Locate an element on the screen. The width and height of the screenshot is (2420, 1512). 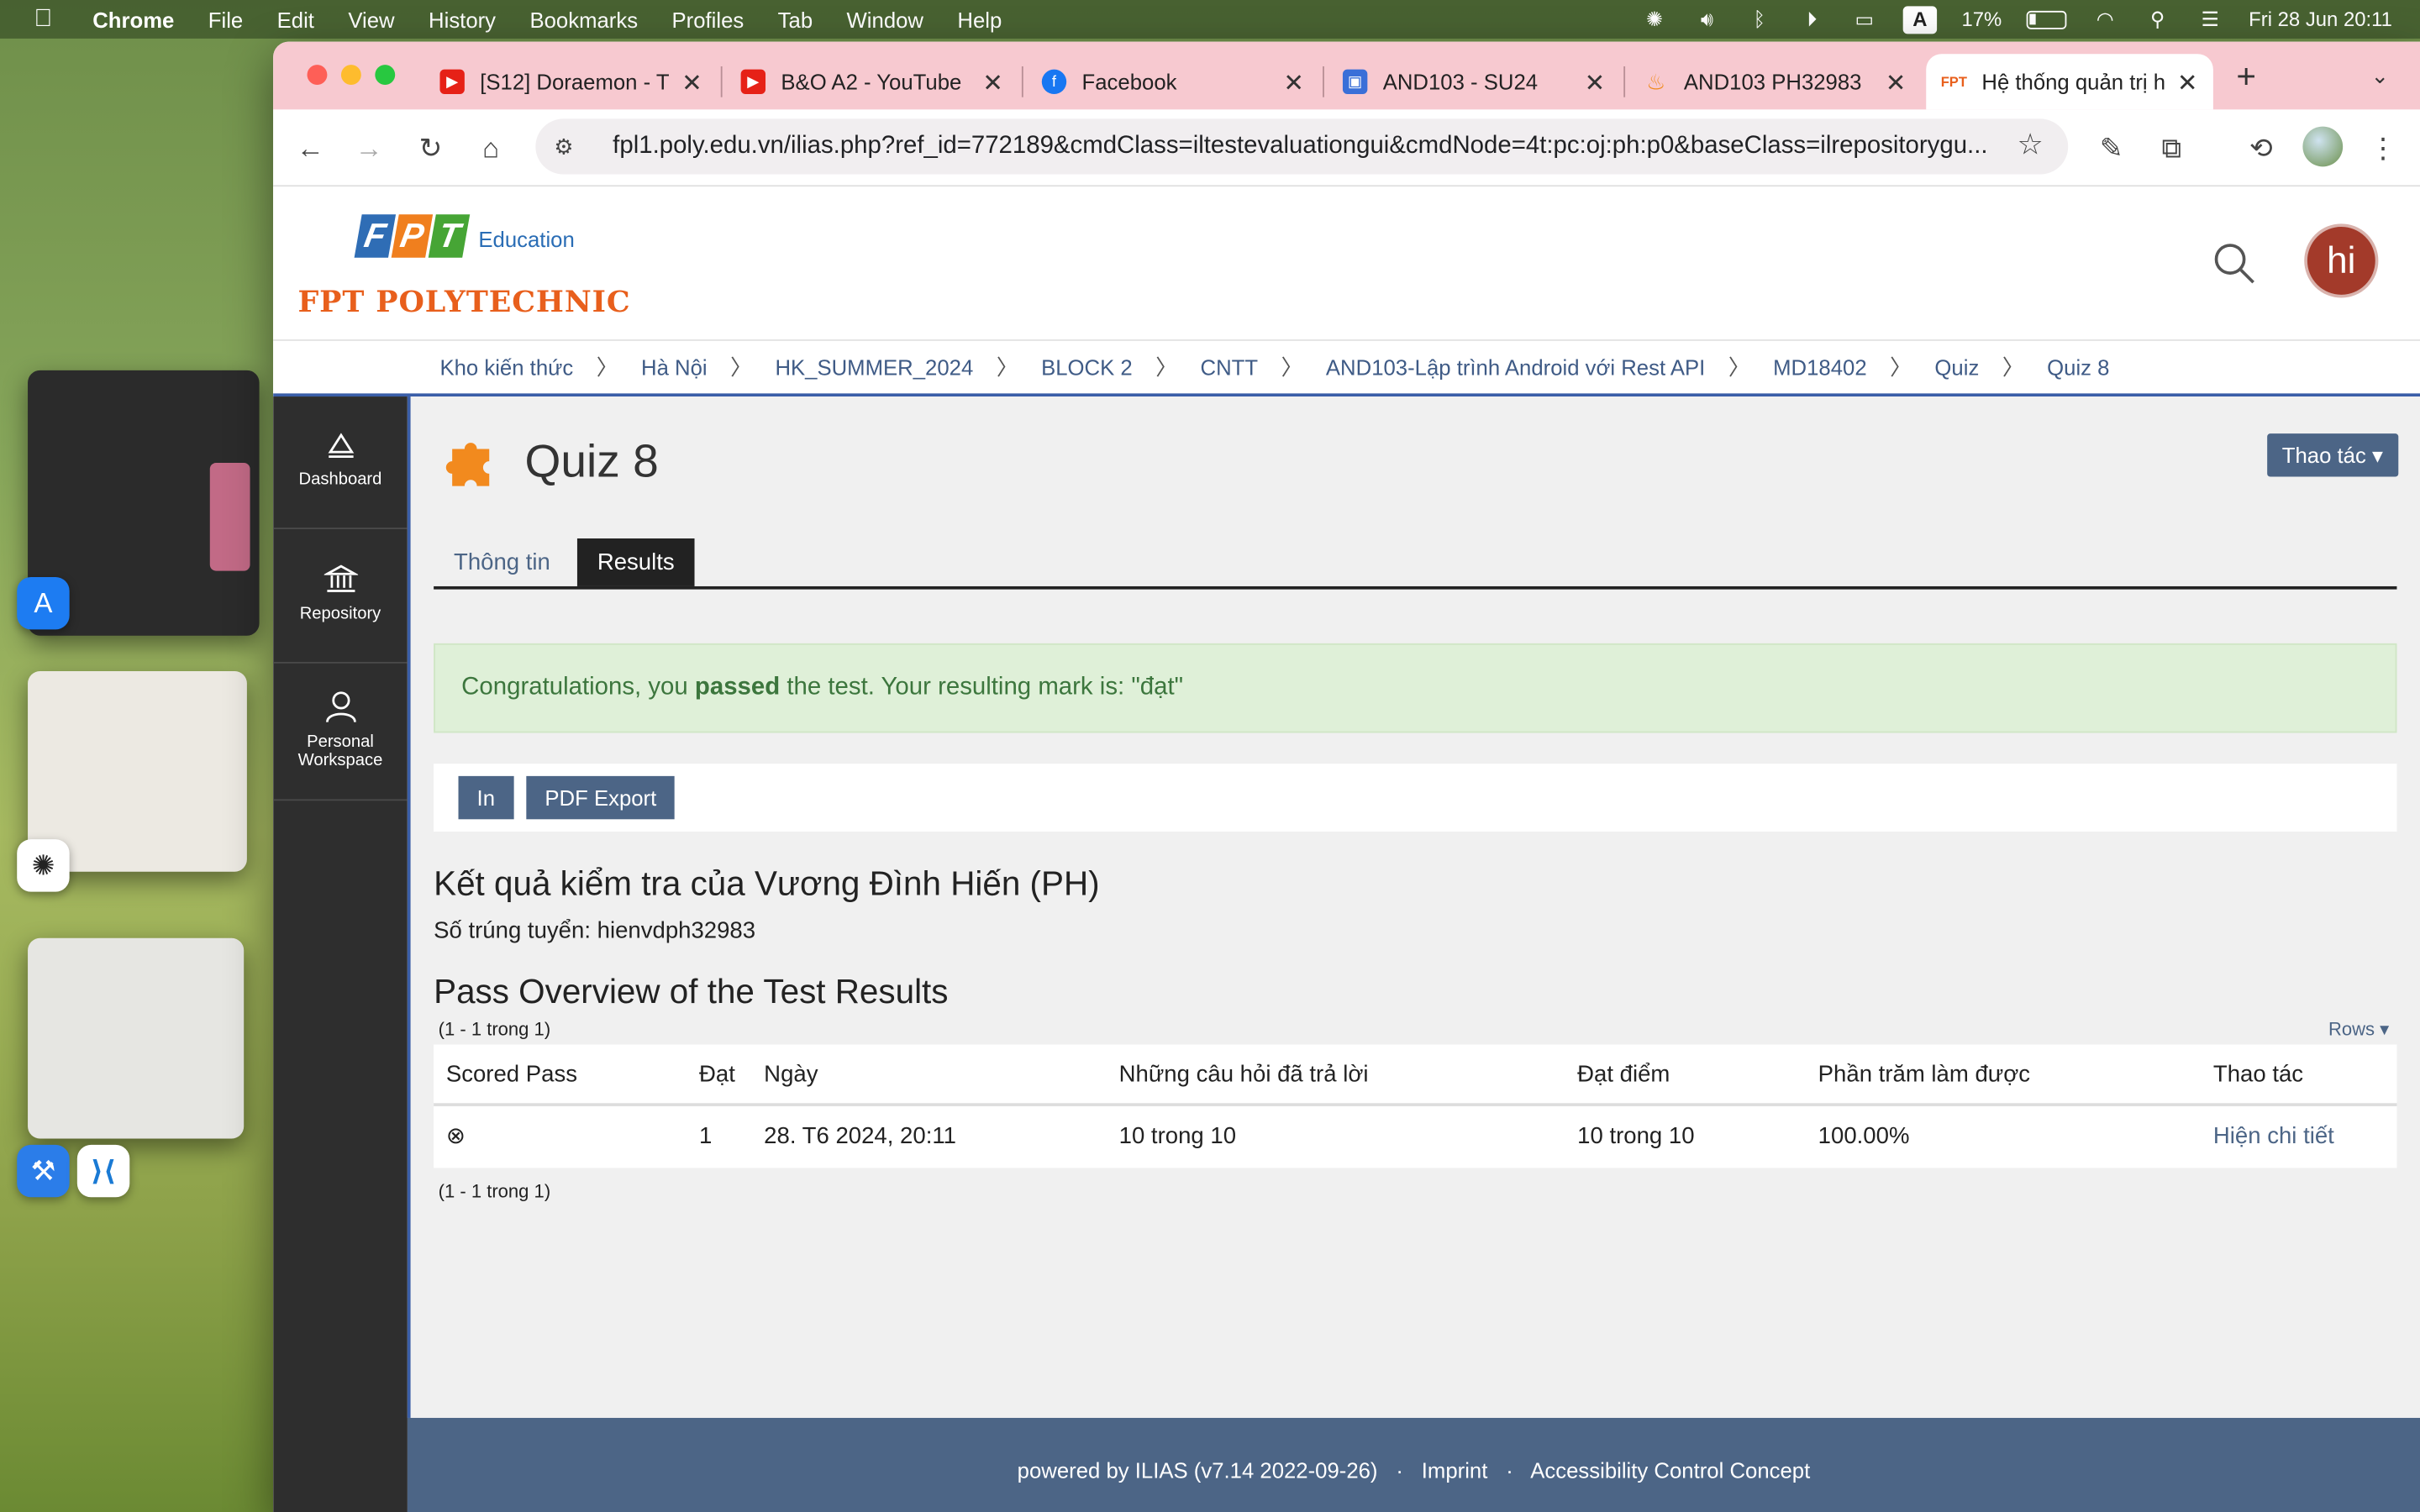
home-button: ⌂ is located at coordinates (491, 148).